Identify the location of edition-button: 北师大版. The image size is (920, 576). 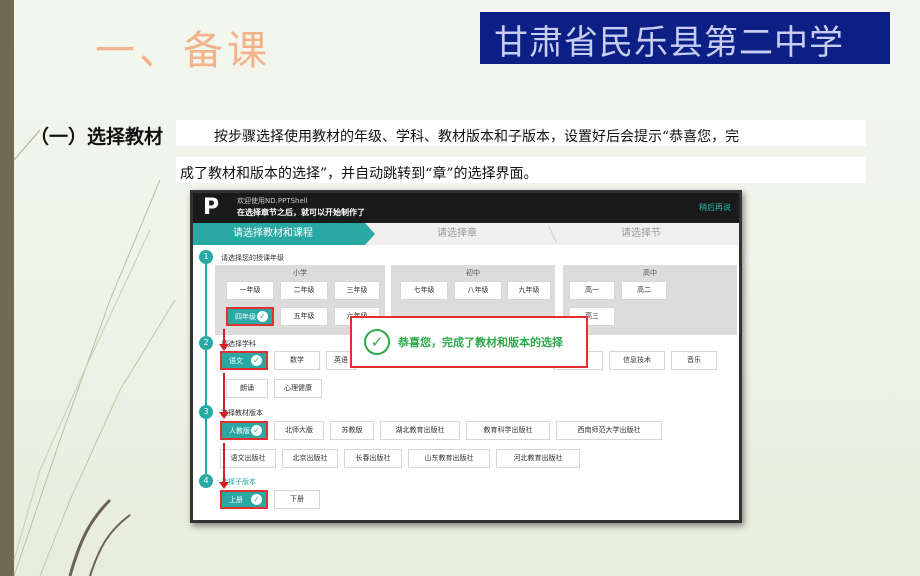
(299, 430).